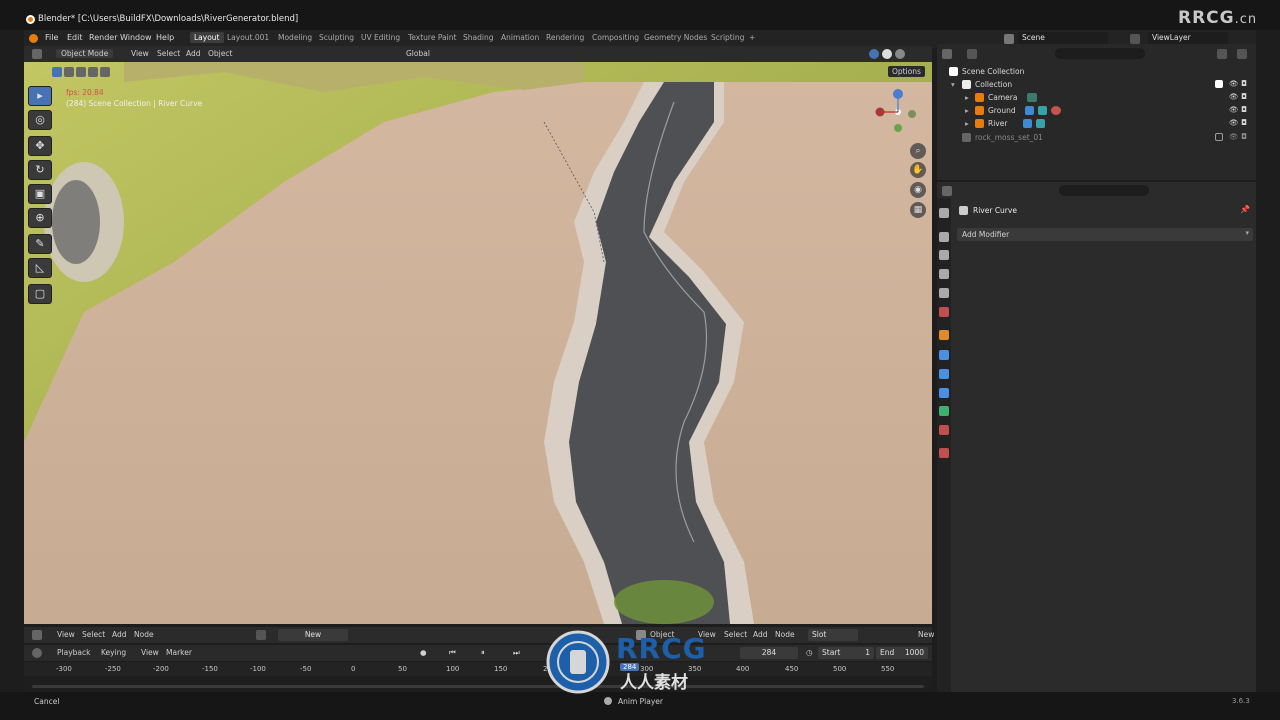 The image size is (1280, 720). What do you see at coordinates (1096, 124) in the screenshot?
I see `outliner-row-river: ▸ River 👁 ◘` at bounding box center [1096, 124].